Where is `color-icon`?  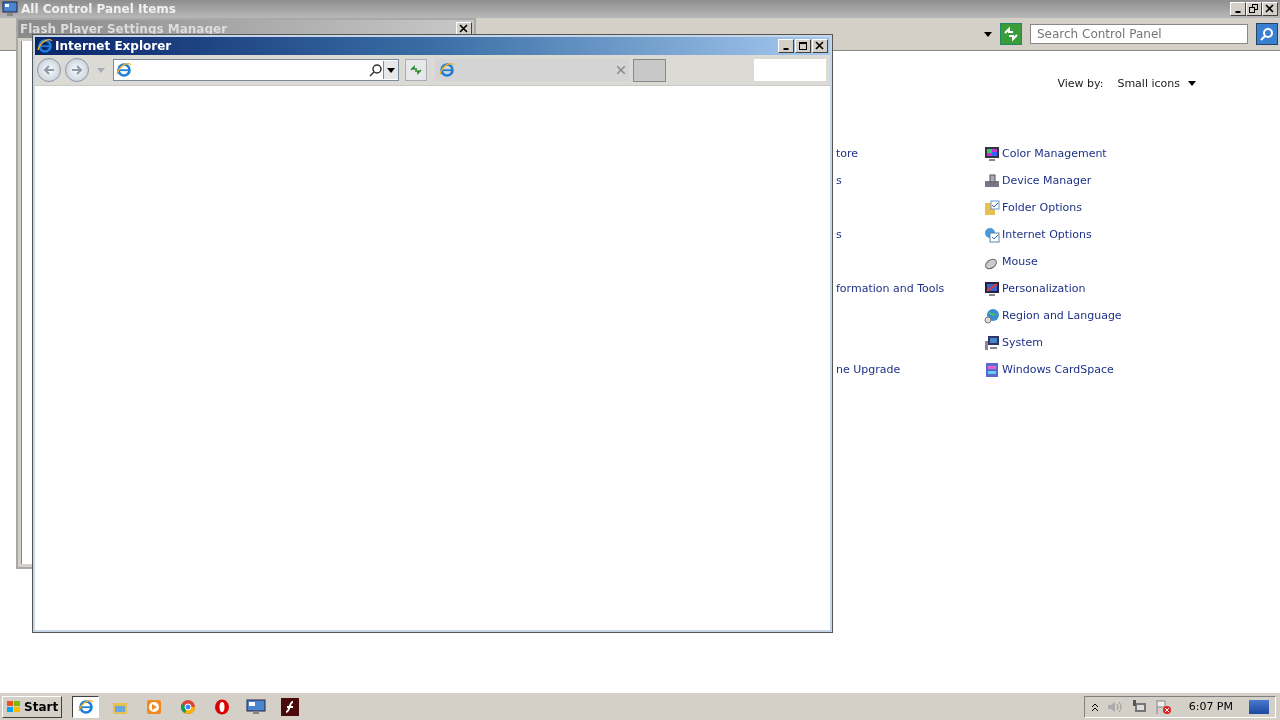
color-icon is located at coordinates (992, 153).